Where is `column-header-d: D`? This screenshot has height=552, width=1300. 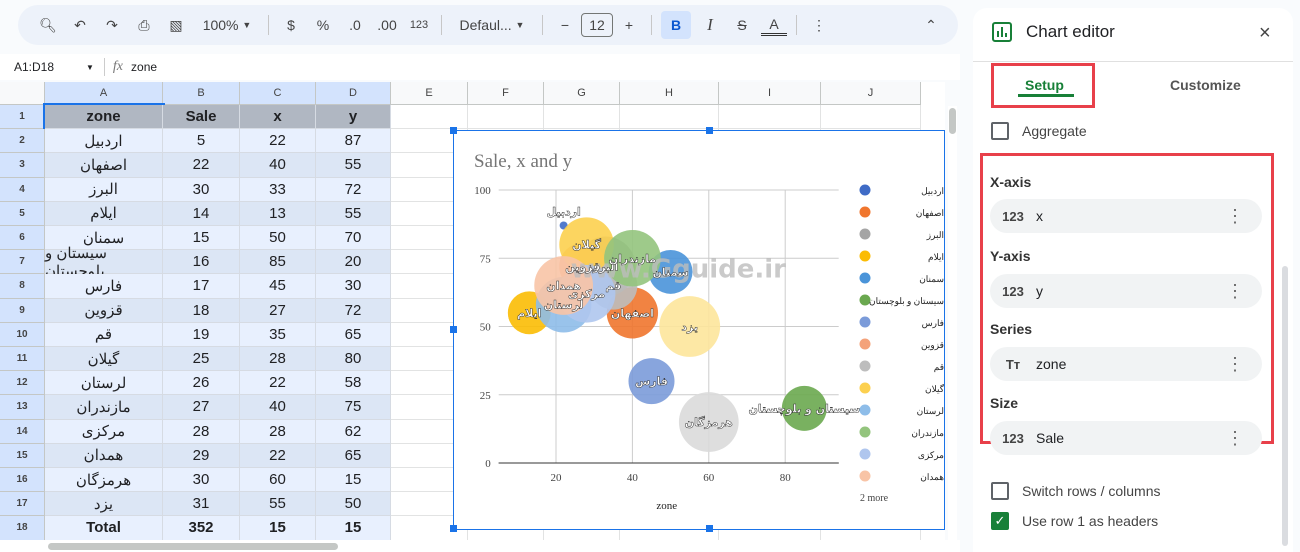 column-header-d: D is located at coordinates (353, 93).